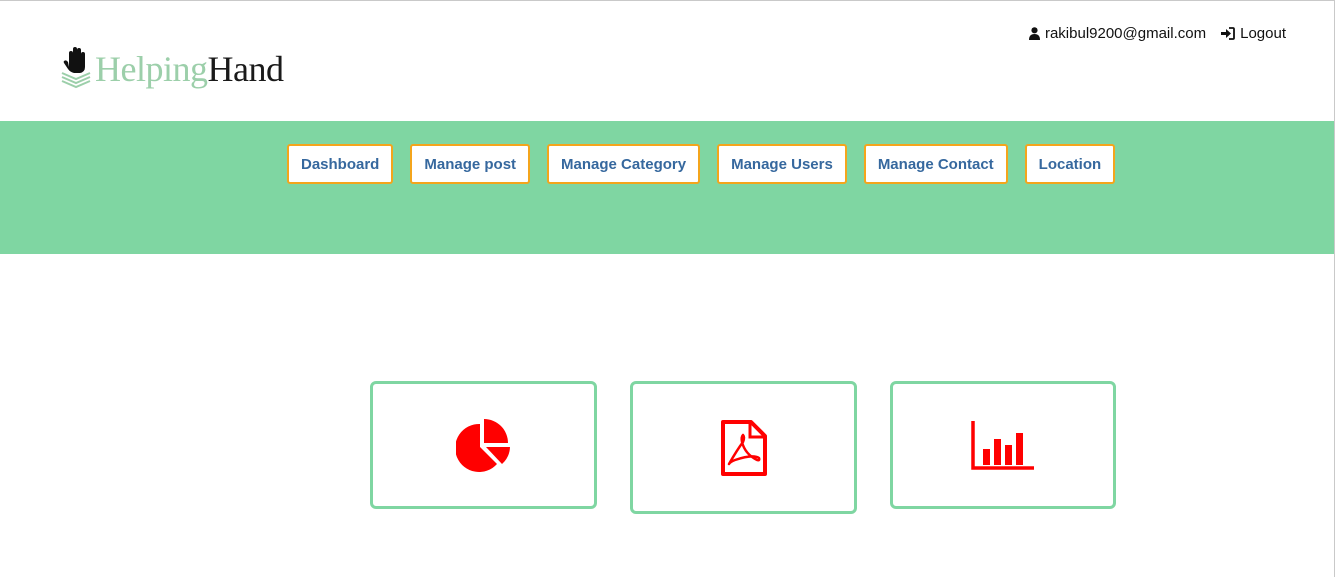 This screenshot has height=577, width=1335. I want to click on nav-manage-category-button: Manage Category, so click(624, 164).